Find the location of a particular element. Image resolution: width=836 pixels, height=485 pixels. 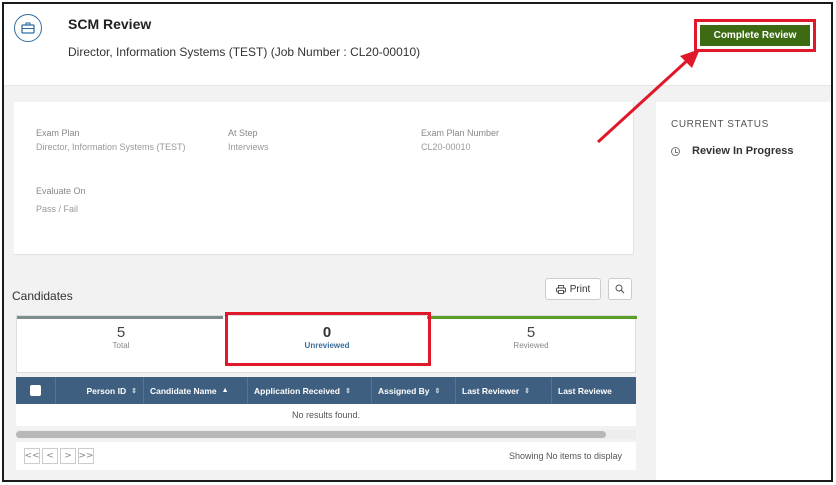

print-button: Print is located at coordinates (573, 289).